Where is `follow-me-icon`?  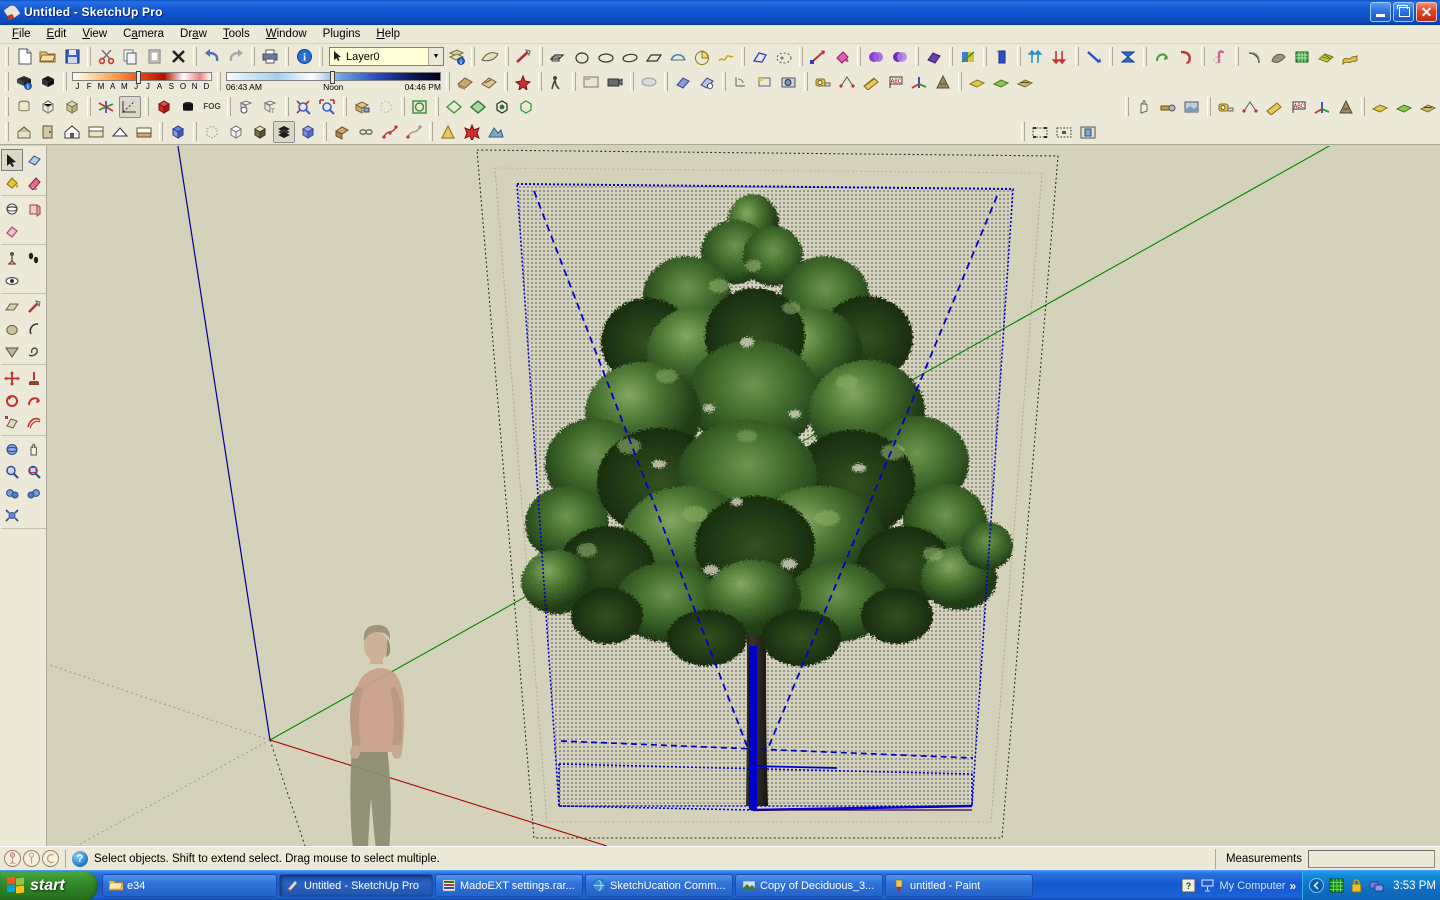
follow-me-icon is located at coordinates (34, 400).